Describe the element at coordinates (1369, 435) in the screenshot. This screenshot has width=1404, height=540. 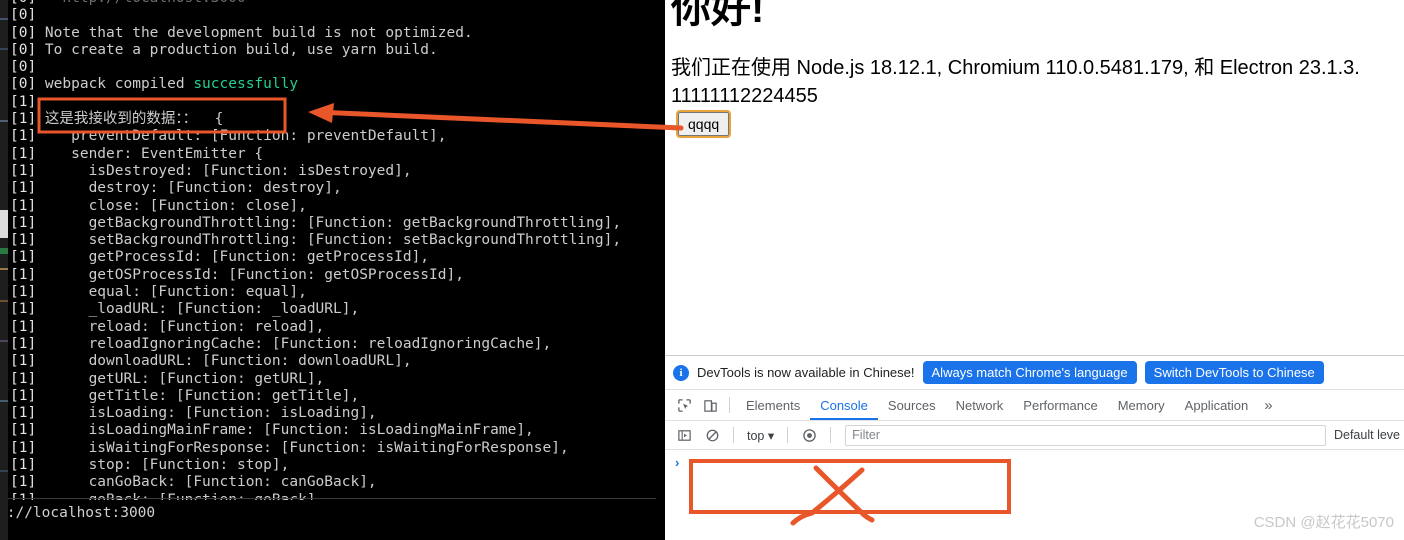
I see `log-level-selector: Default leve` at that location.